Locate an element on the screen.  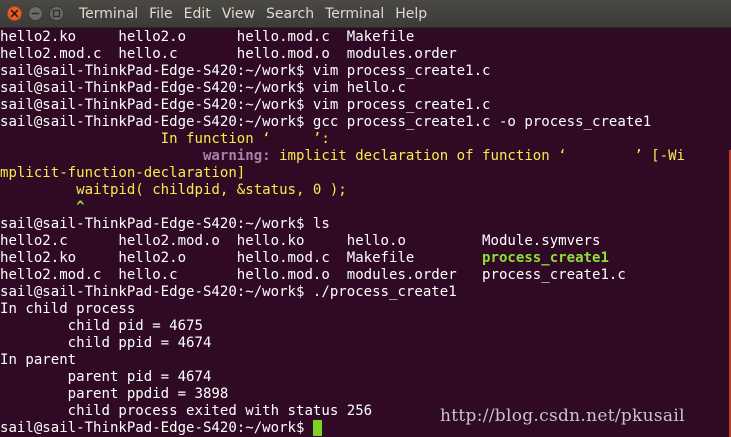
menu-terminal: Terminal is located at coordinates (354, 14).